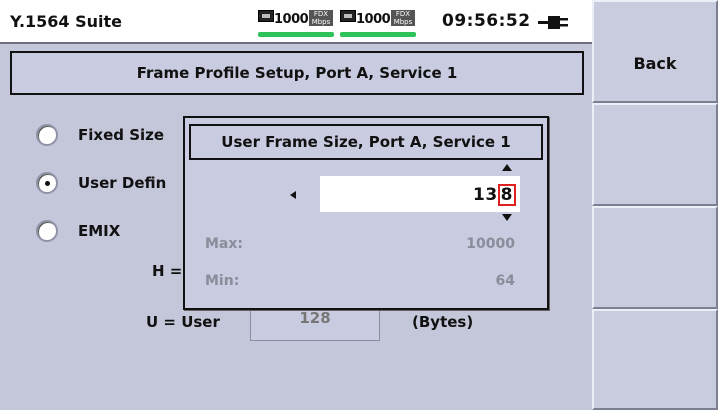  I want to click on app-title: Y.1564 Suite, so click(66, 21).